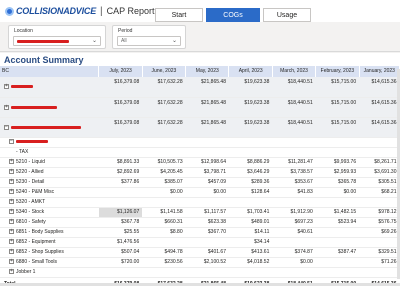  I want to click on cell-value: $1,117.57, so click(207, 212).